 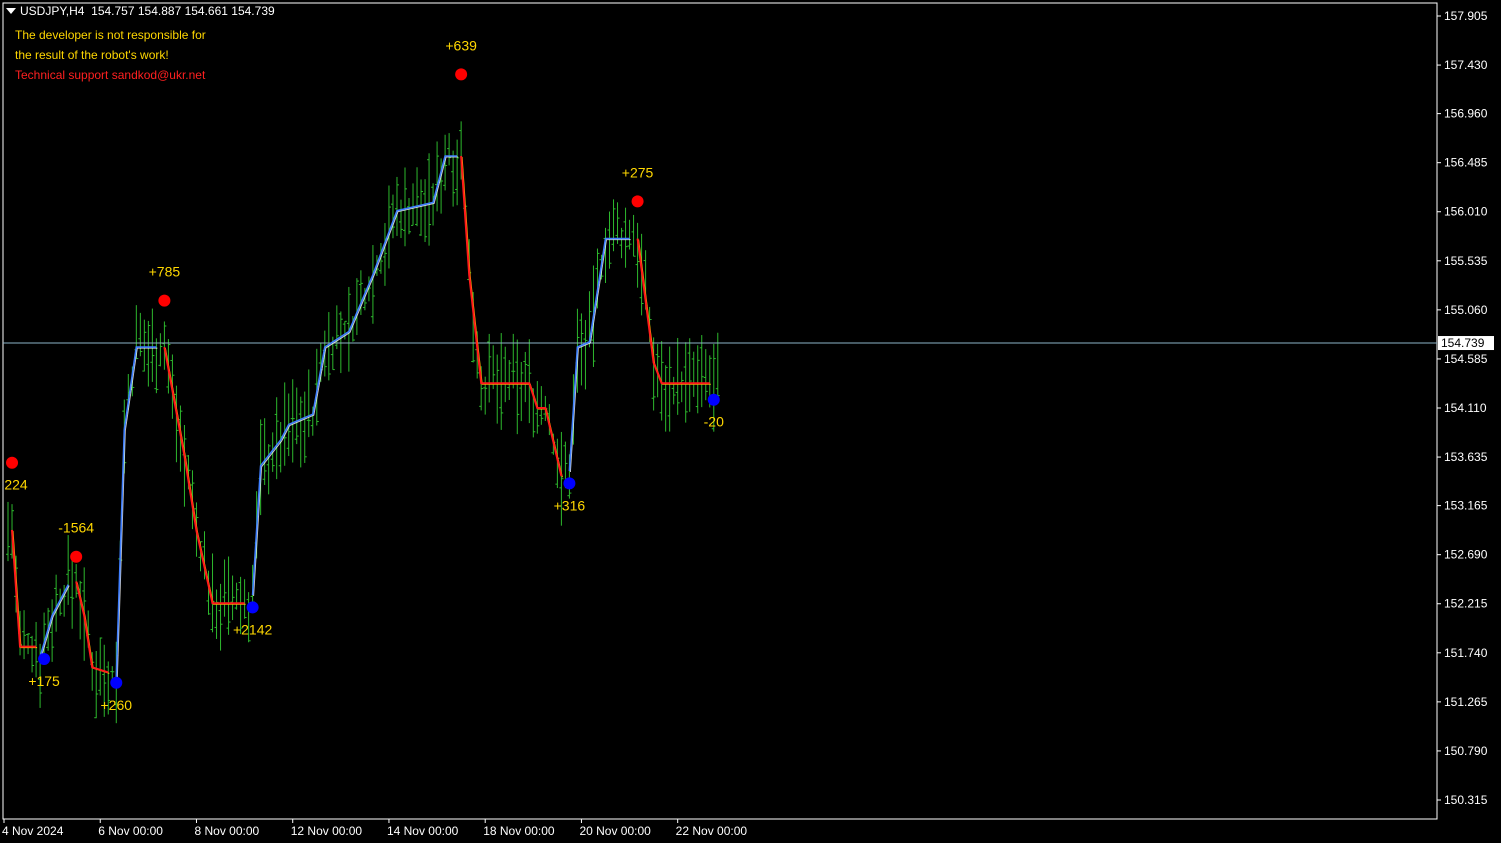 What do you see at coordinates (165, 272) in the screenshot?
I see `trade-result-label: +785` at bounding box center [165, 272].